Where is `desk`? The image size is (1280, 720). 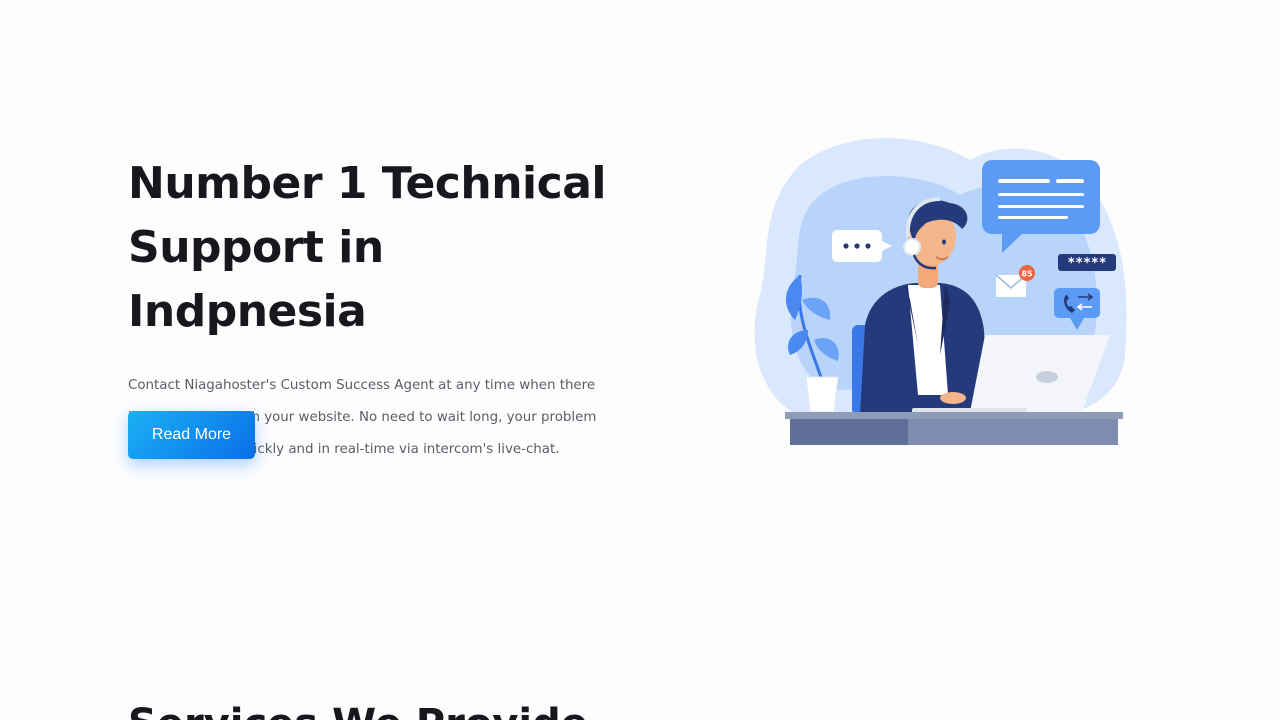
desk is located at coordinates (954, 428).